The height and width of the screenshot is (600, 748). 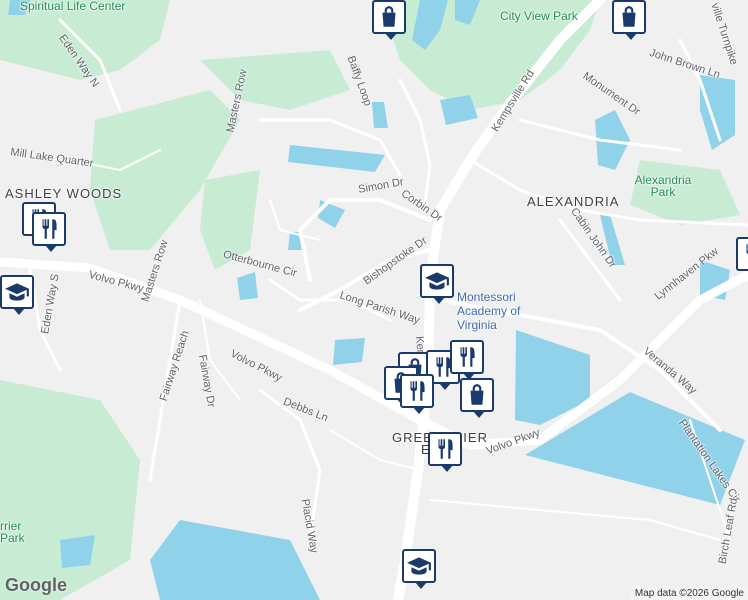 I want to click on park-label-spiritual-life-center: Spiritual Life Center, so click(x=72, y=6).